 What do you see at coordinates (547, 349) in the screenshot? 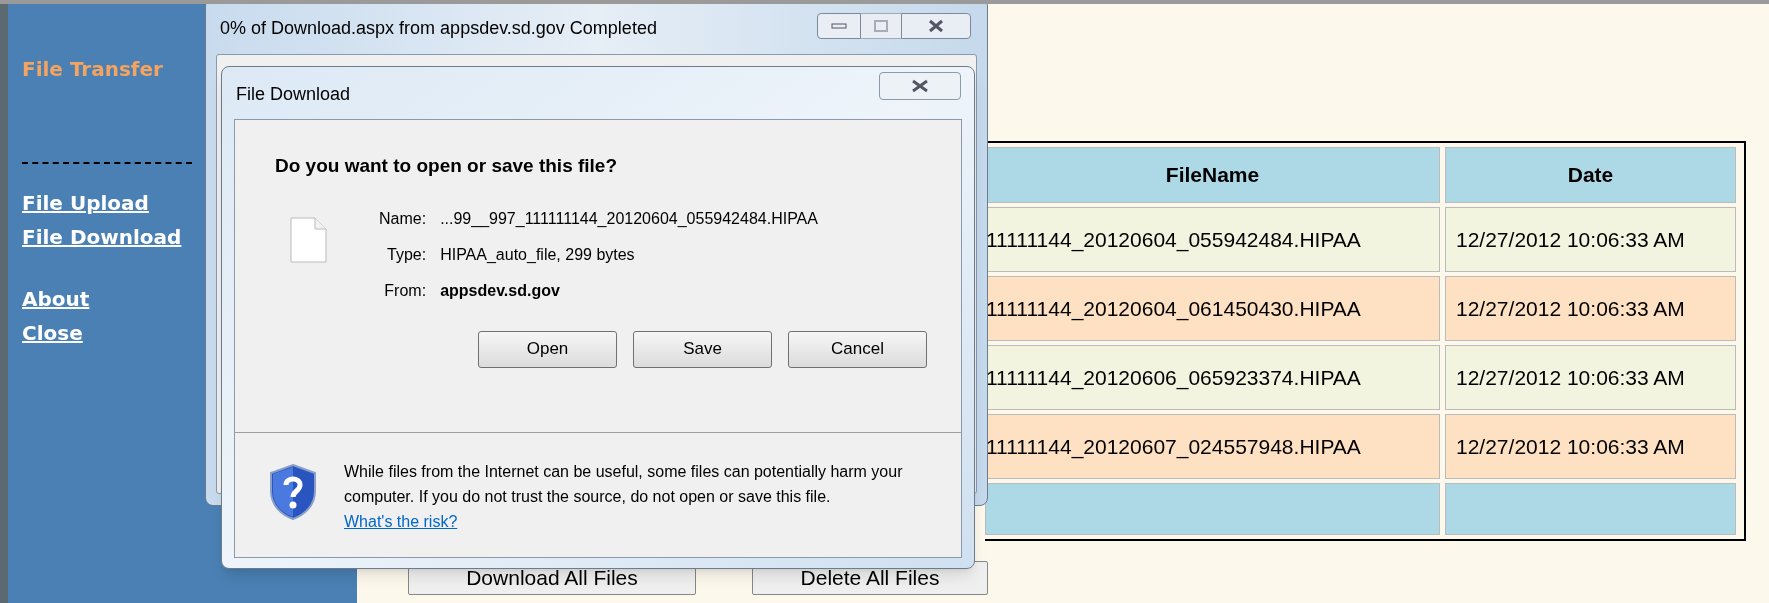
I see `dialog-button: Open` at bounding box center [547, 349].